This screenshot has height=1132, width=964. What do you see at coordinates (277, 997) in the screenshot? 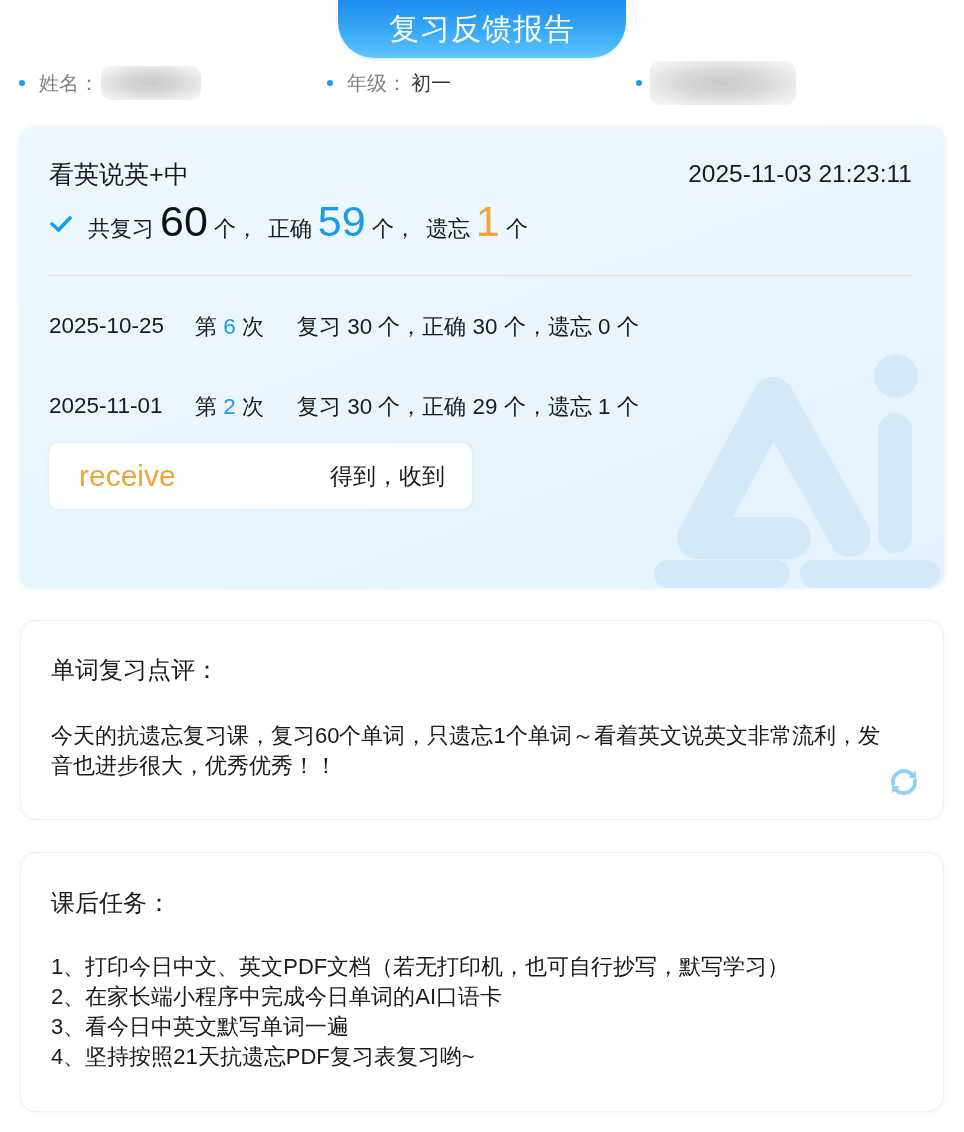
I see `task-item: 2、在家长端小程序中完成今日单词的AI口语卡` at bounding box center [277, 997].